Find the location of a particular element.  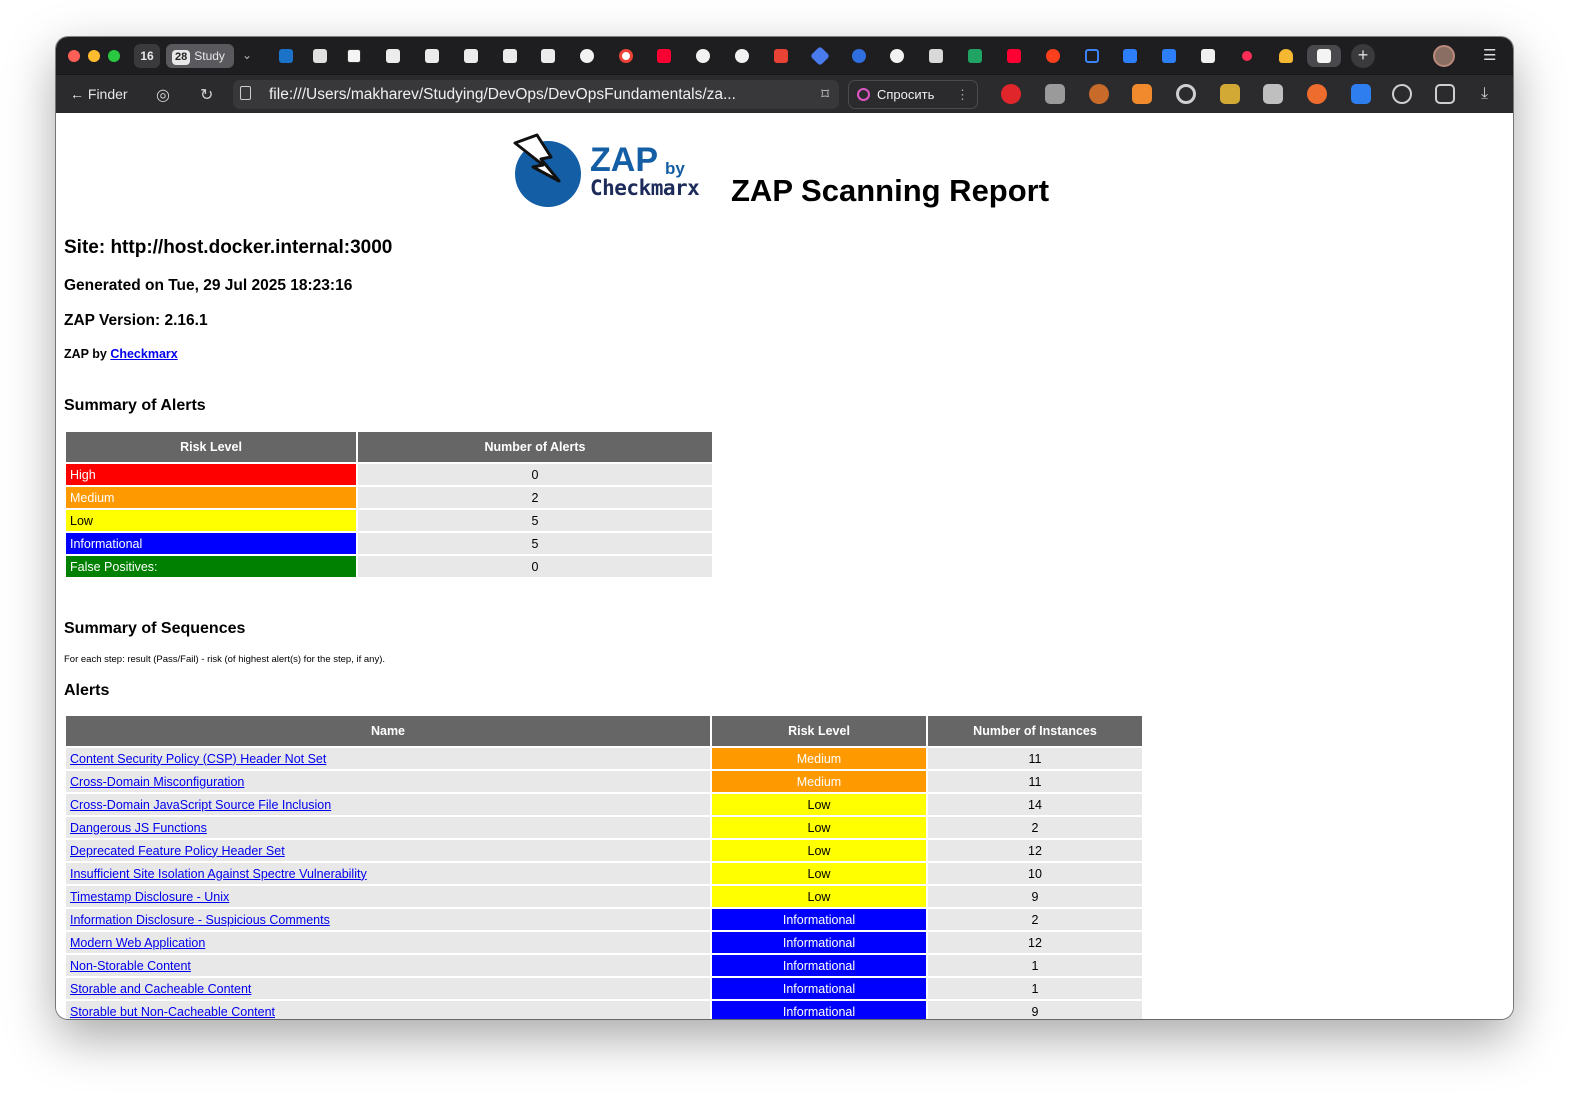

gmail-icon is located at coordinates (781, 56).